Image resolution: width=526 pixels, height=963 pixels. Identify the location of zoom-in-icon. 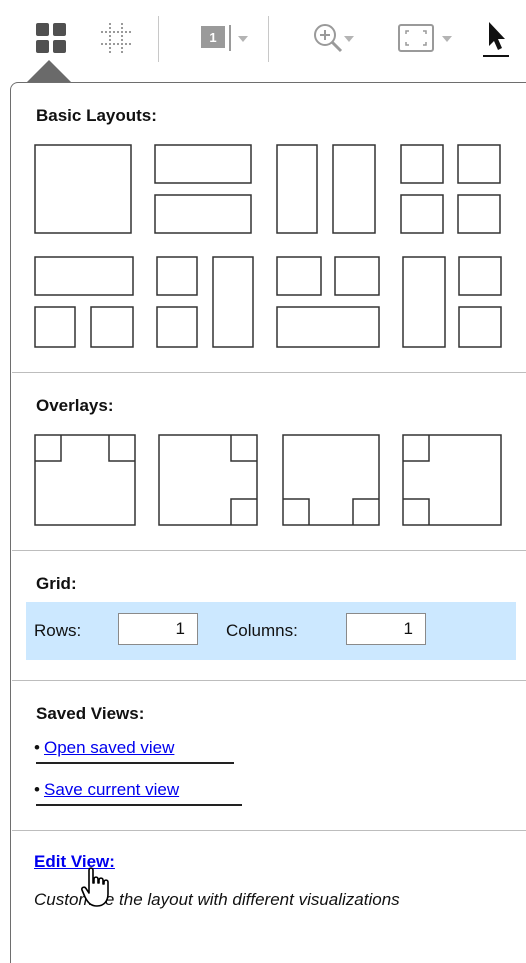
(328, 38).